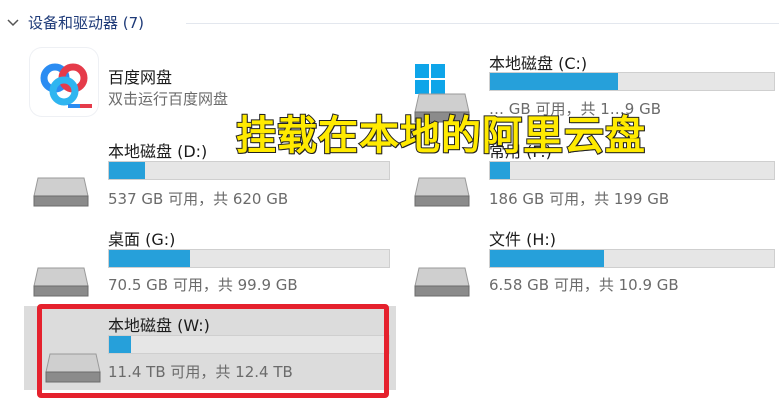 This screenshot has height=404, width=779. Describe the element at coordinates (213, 351) in the screenshot. I see `annotation-highlight-frame` at that location.